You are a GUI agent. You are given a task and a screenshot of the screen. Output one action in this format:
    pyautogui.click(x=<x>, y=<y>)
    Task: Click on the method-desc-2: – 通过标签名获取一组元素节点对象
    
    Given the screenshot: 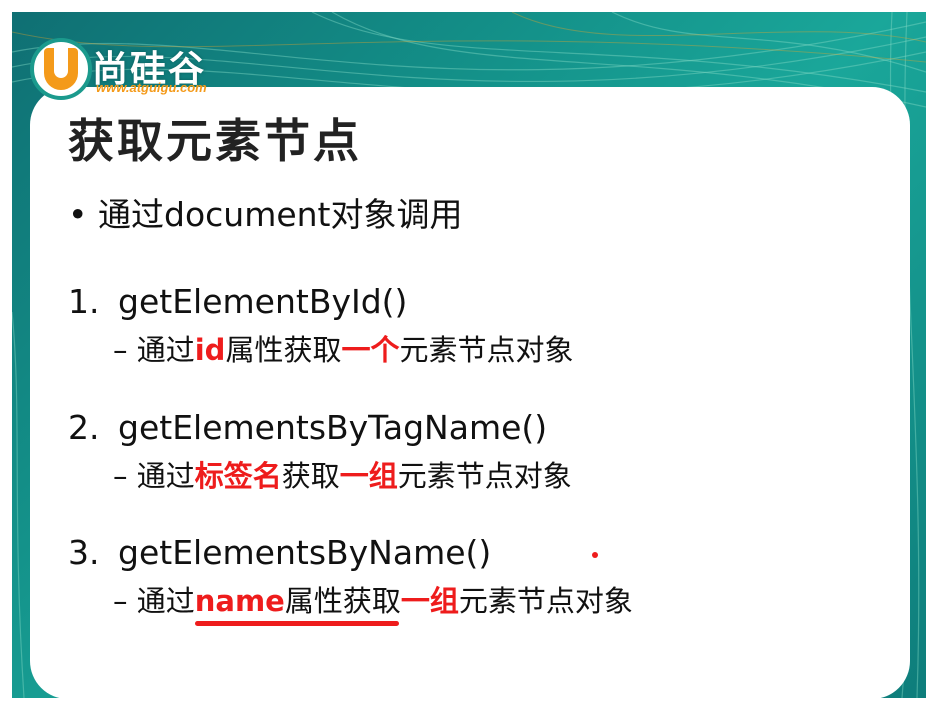 What is the action you would take?
    pyautogui.click(x=342, y=474)
    